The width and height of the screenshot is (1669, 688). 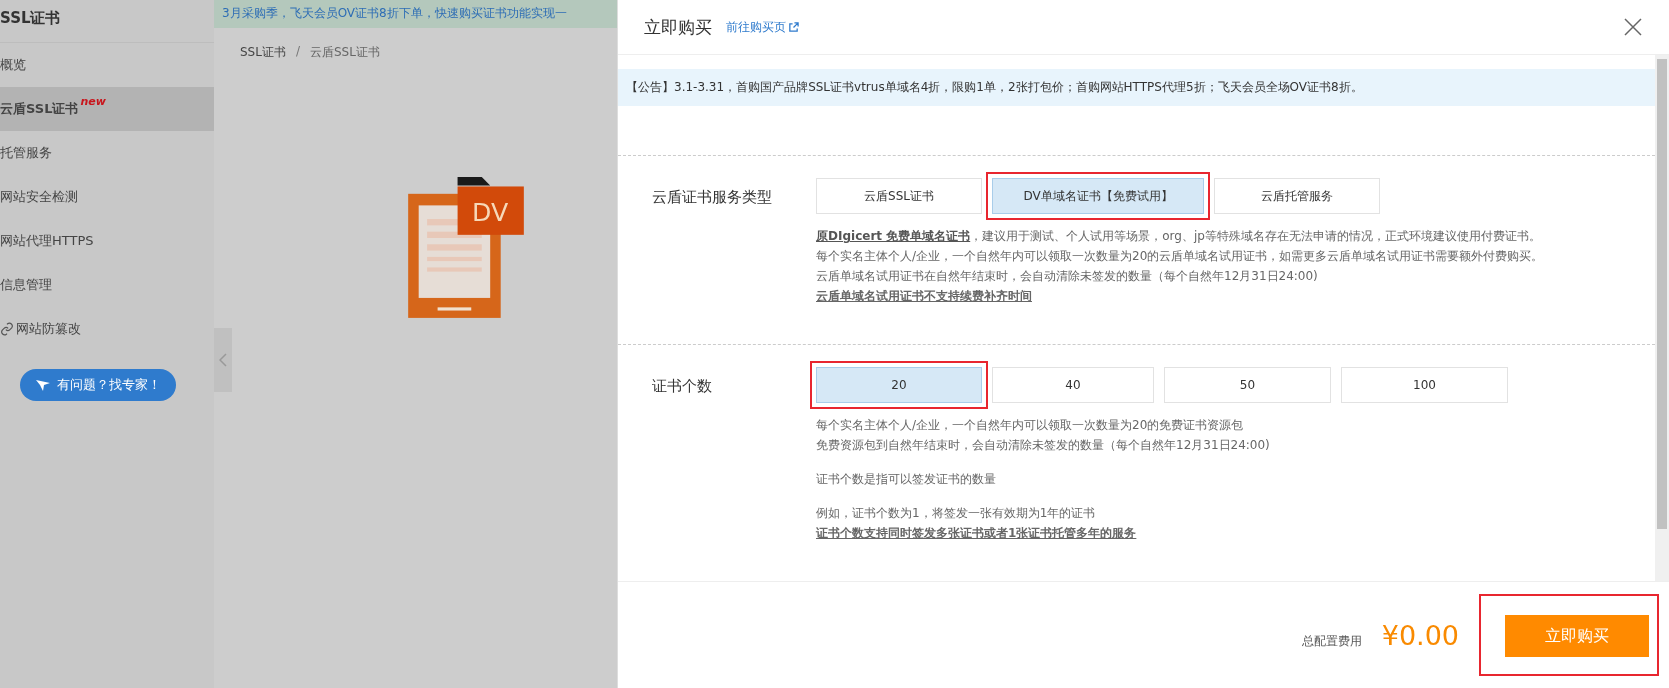 I want to click on sidebar-label: 信息管理, so click(x=26, y=285).